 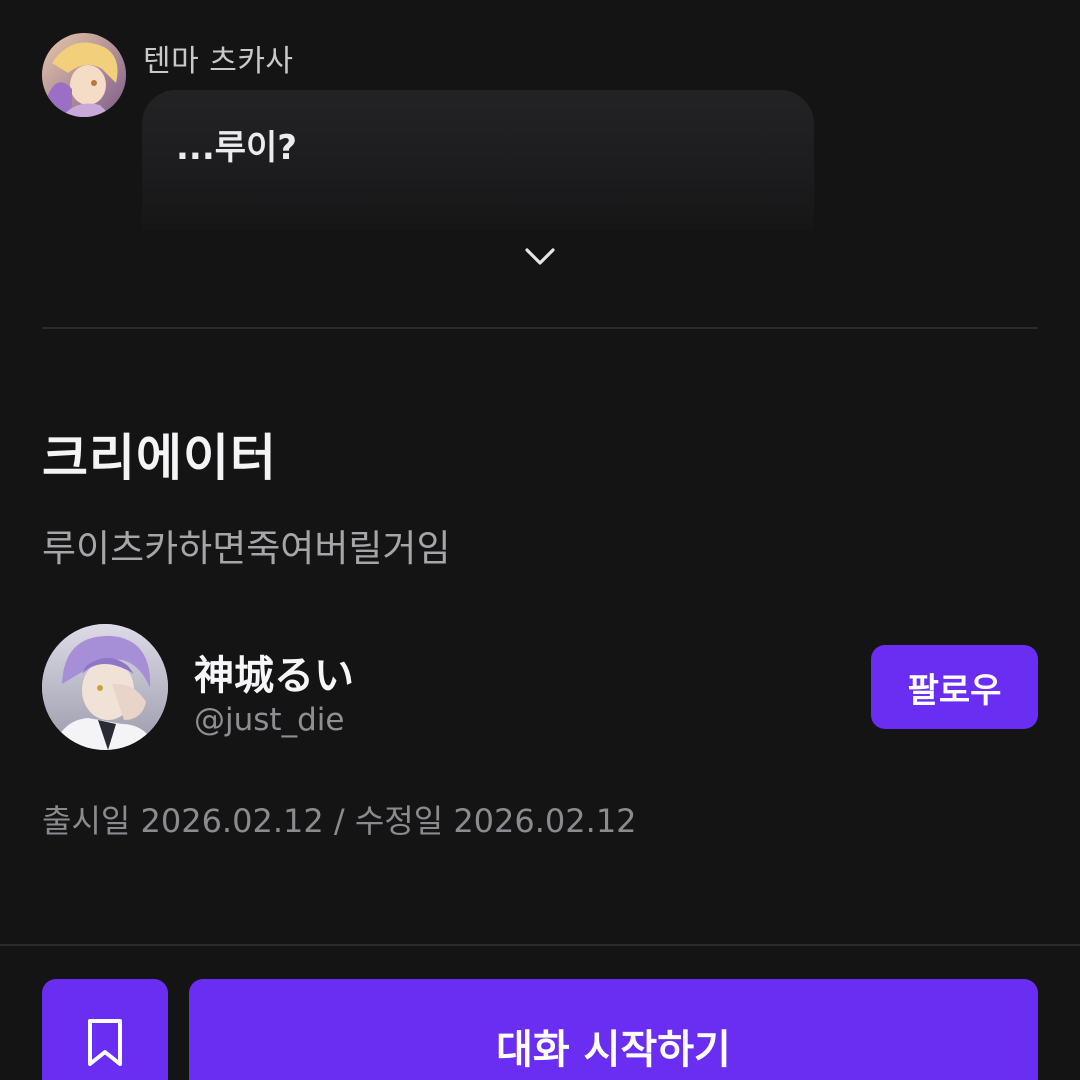 What do you see at coordinates (339, 821) in the screenshot?
I see `release-update-dates: 출시일 2026.02.12 / 수정일 2026.02.12` at bounding box center [339, 821].